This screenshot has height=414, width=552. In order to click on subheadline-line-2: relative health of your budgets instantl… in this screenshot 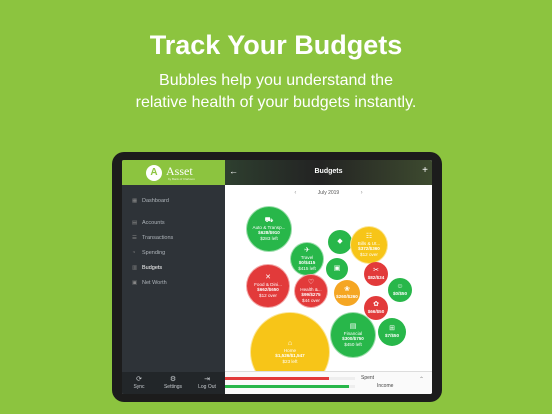, I will do `click(276, 102)`.